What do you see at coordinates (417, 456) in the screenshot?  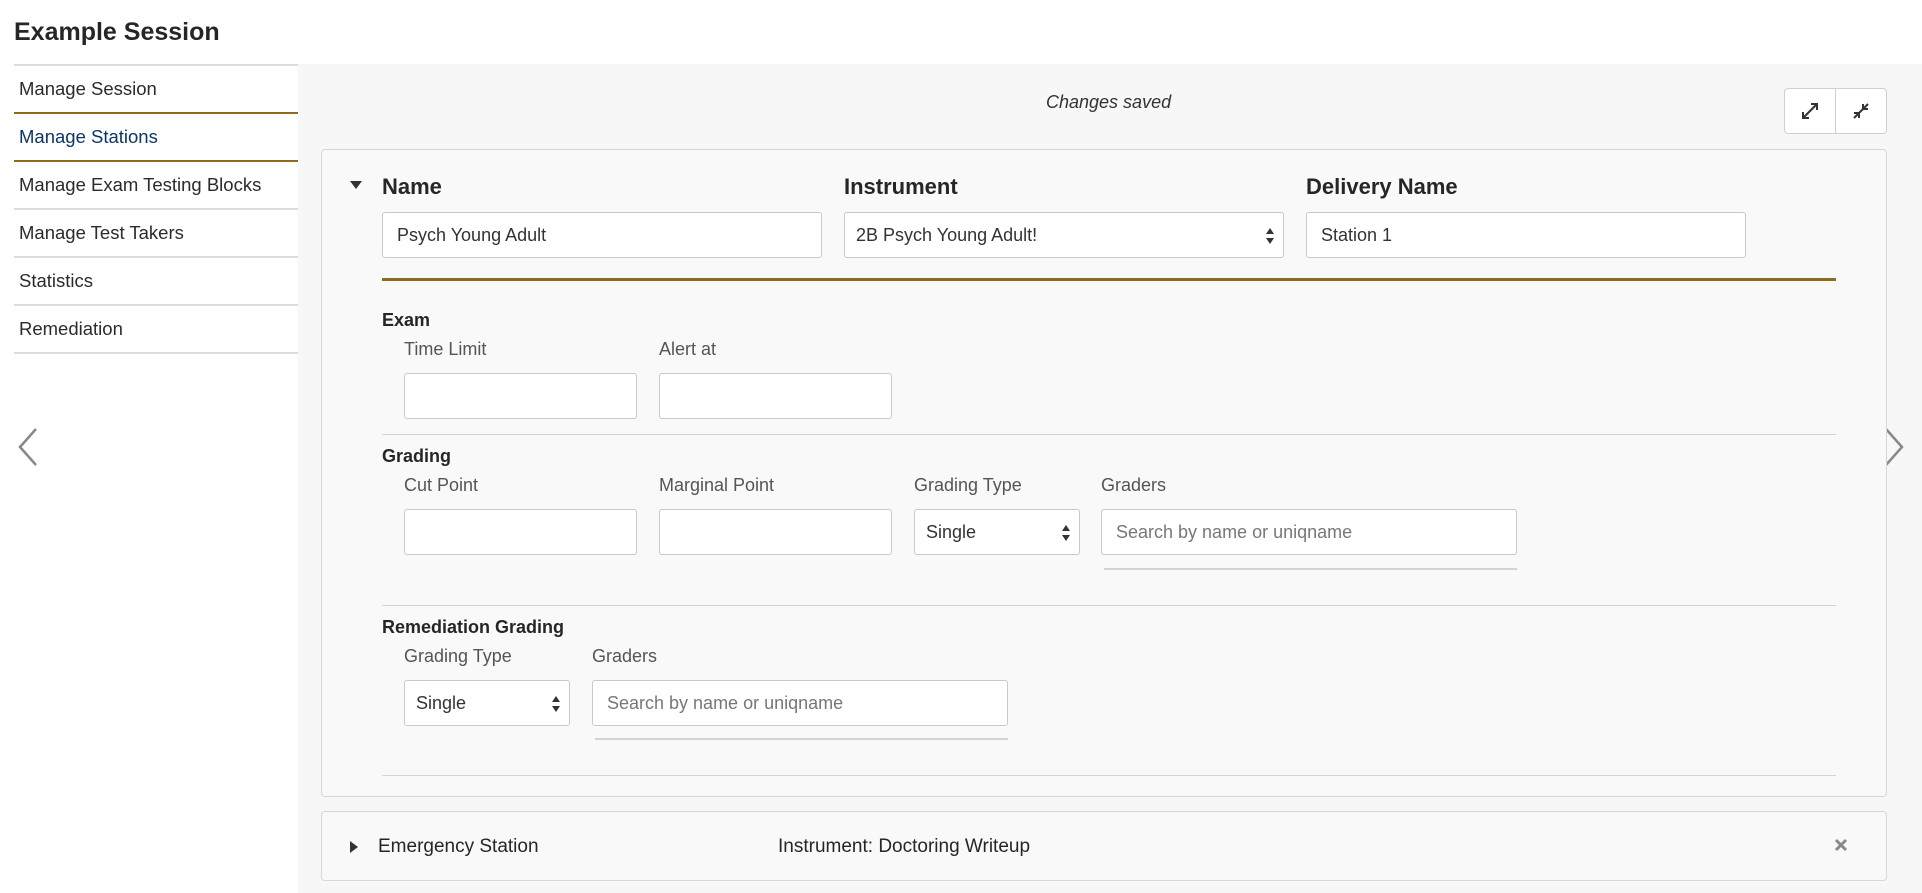 I see `grading-section-title: Grading` at bounding box center [417, 456].